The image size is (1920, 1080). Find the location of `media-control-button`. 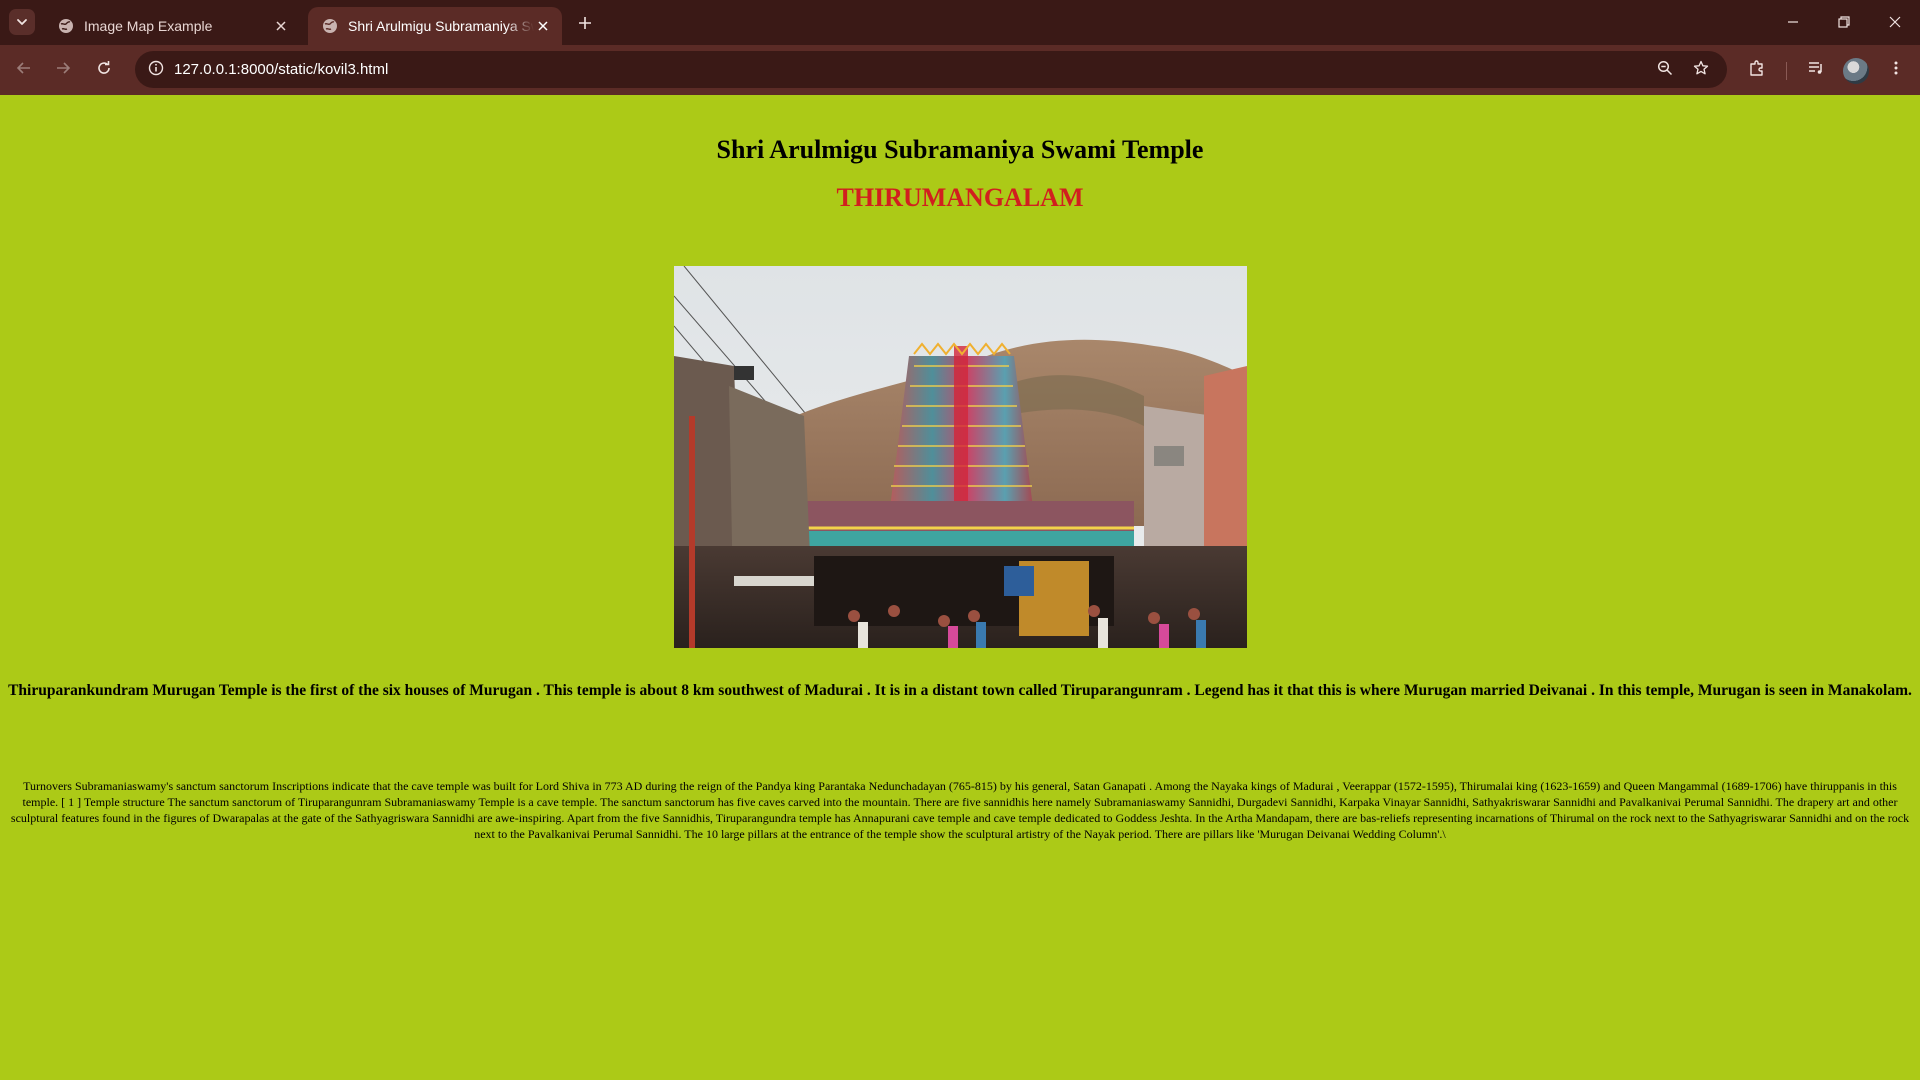

media-control-button is located at coordinates (1816, 70).